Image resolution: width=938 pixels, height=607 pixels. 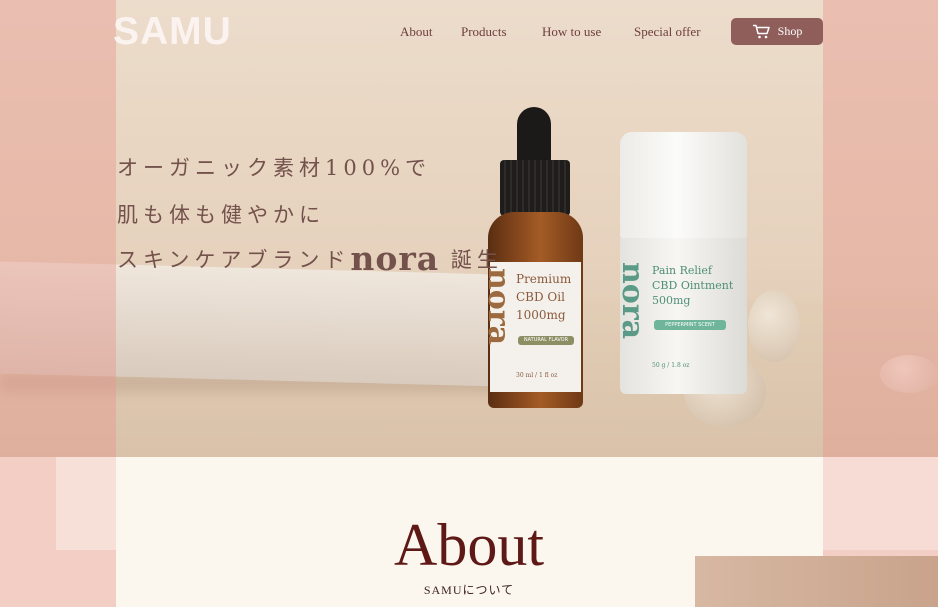 I want to click on nav-special-offer: Special offer, so click(x=667, y=32).